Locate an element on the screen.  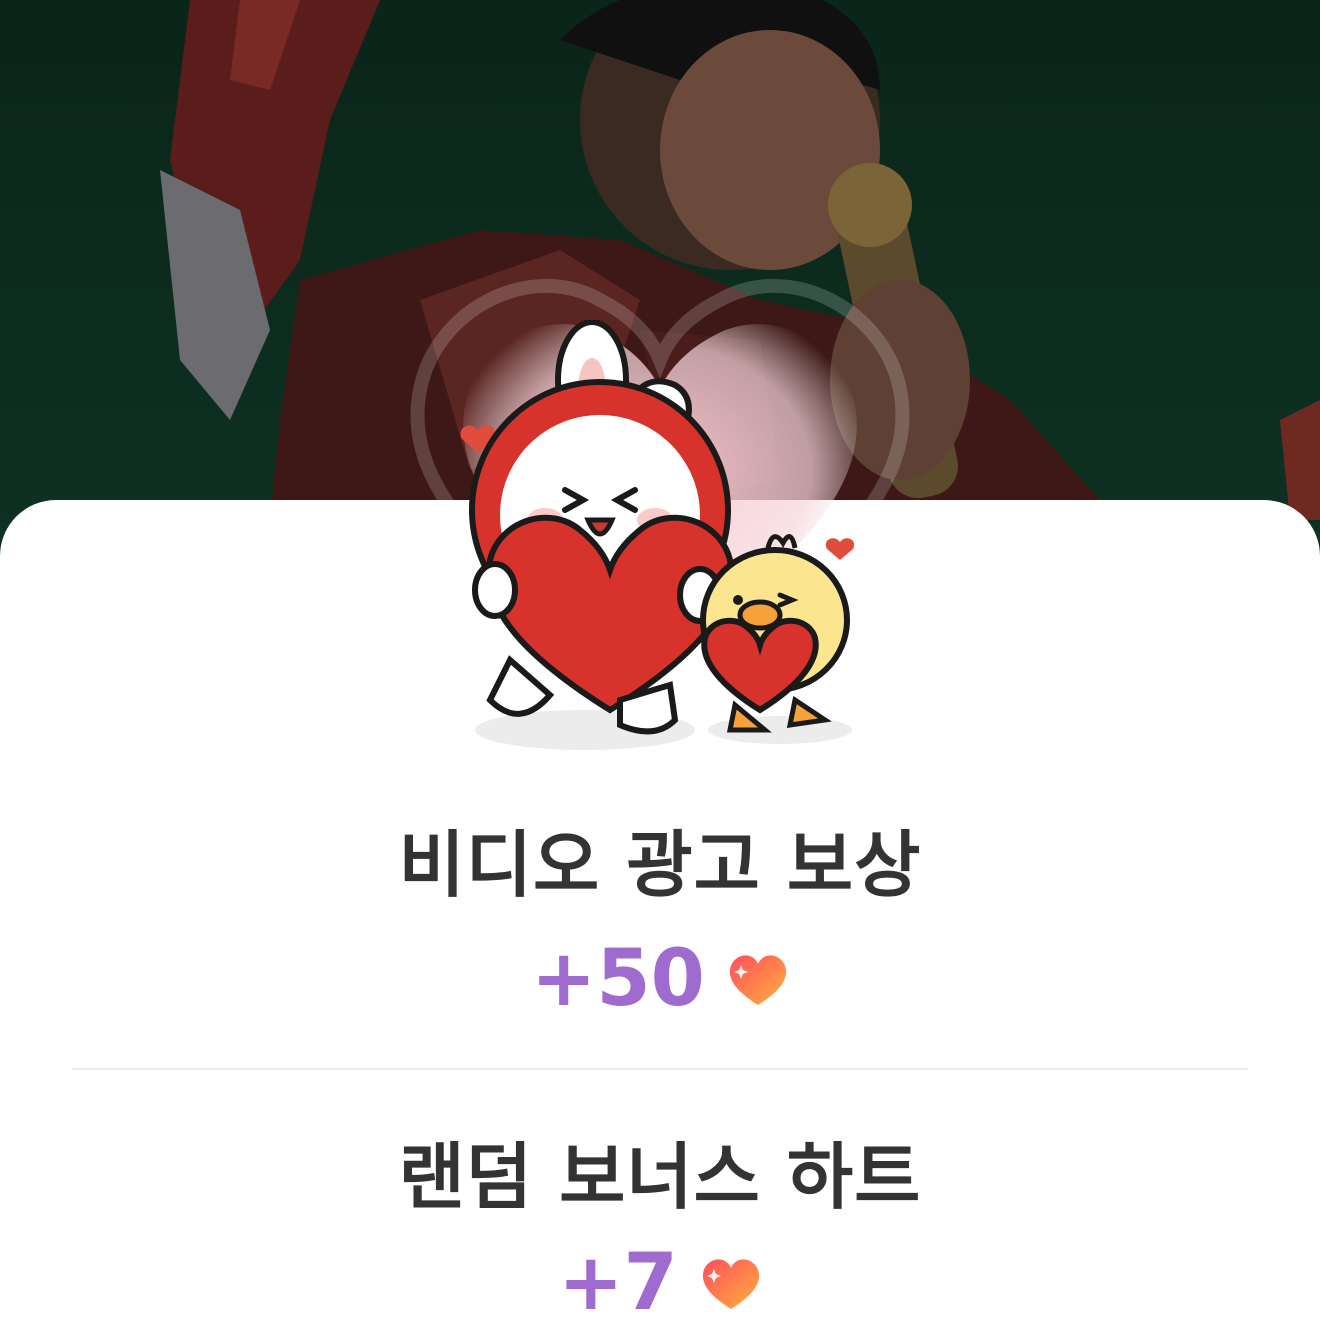
video-ad-reward-amount-row: +50 is located at coordinates (660, 979).